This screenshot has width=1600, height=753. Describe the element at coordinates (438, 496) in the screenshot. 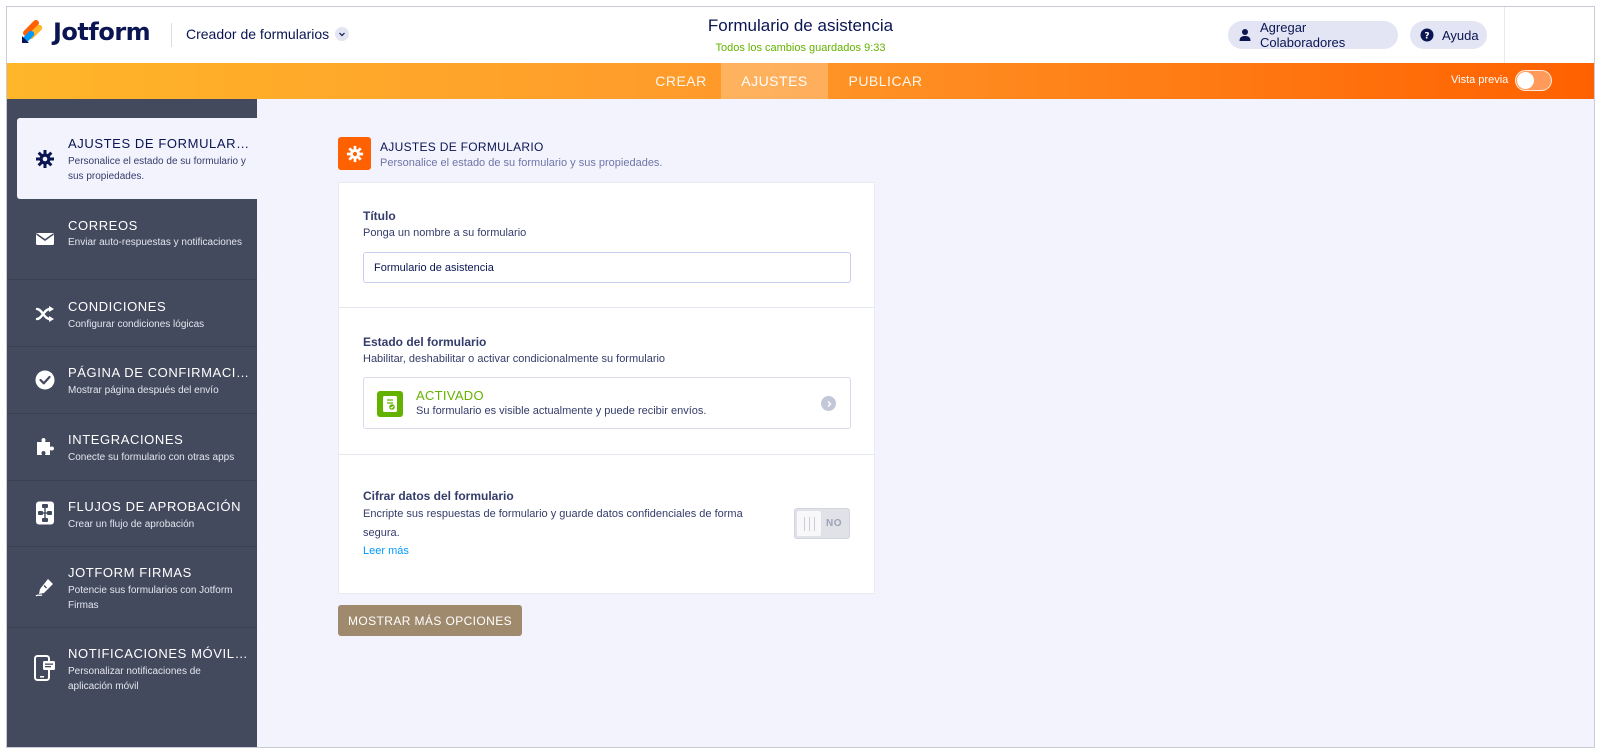

I see `encrypt-label: Cifrar datos del formulario` at that location.